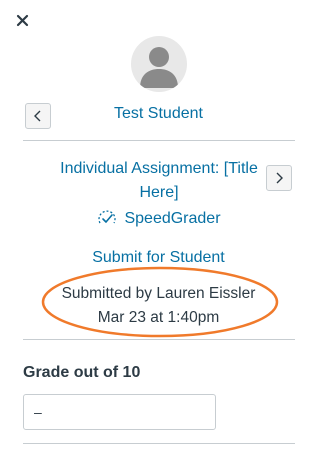 This screenshot has width=320, height=452. What do you see at coordinates (158, 258) in the screenshot?
I see `submit-for-student-link: Submit for Student` at bounding box center [158, 258].